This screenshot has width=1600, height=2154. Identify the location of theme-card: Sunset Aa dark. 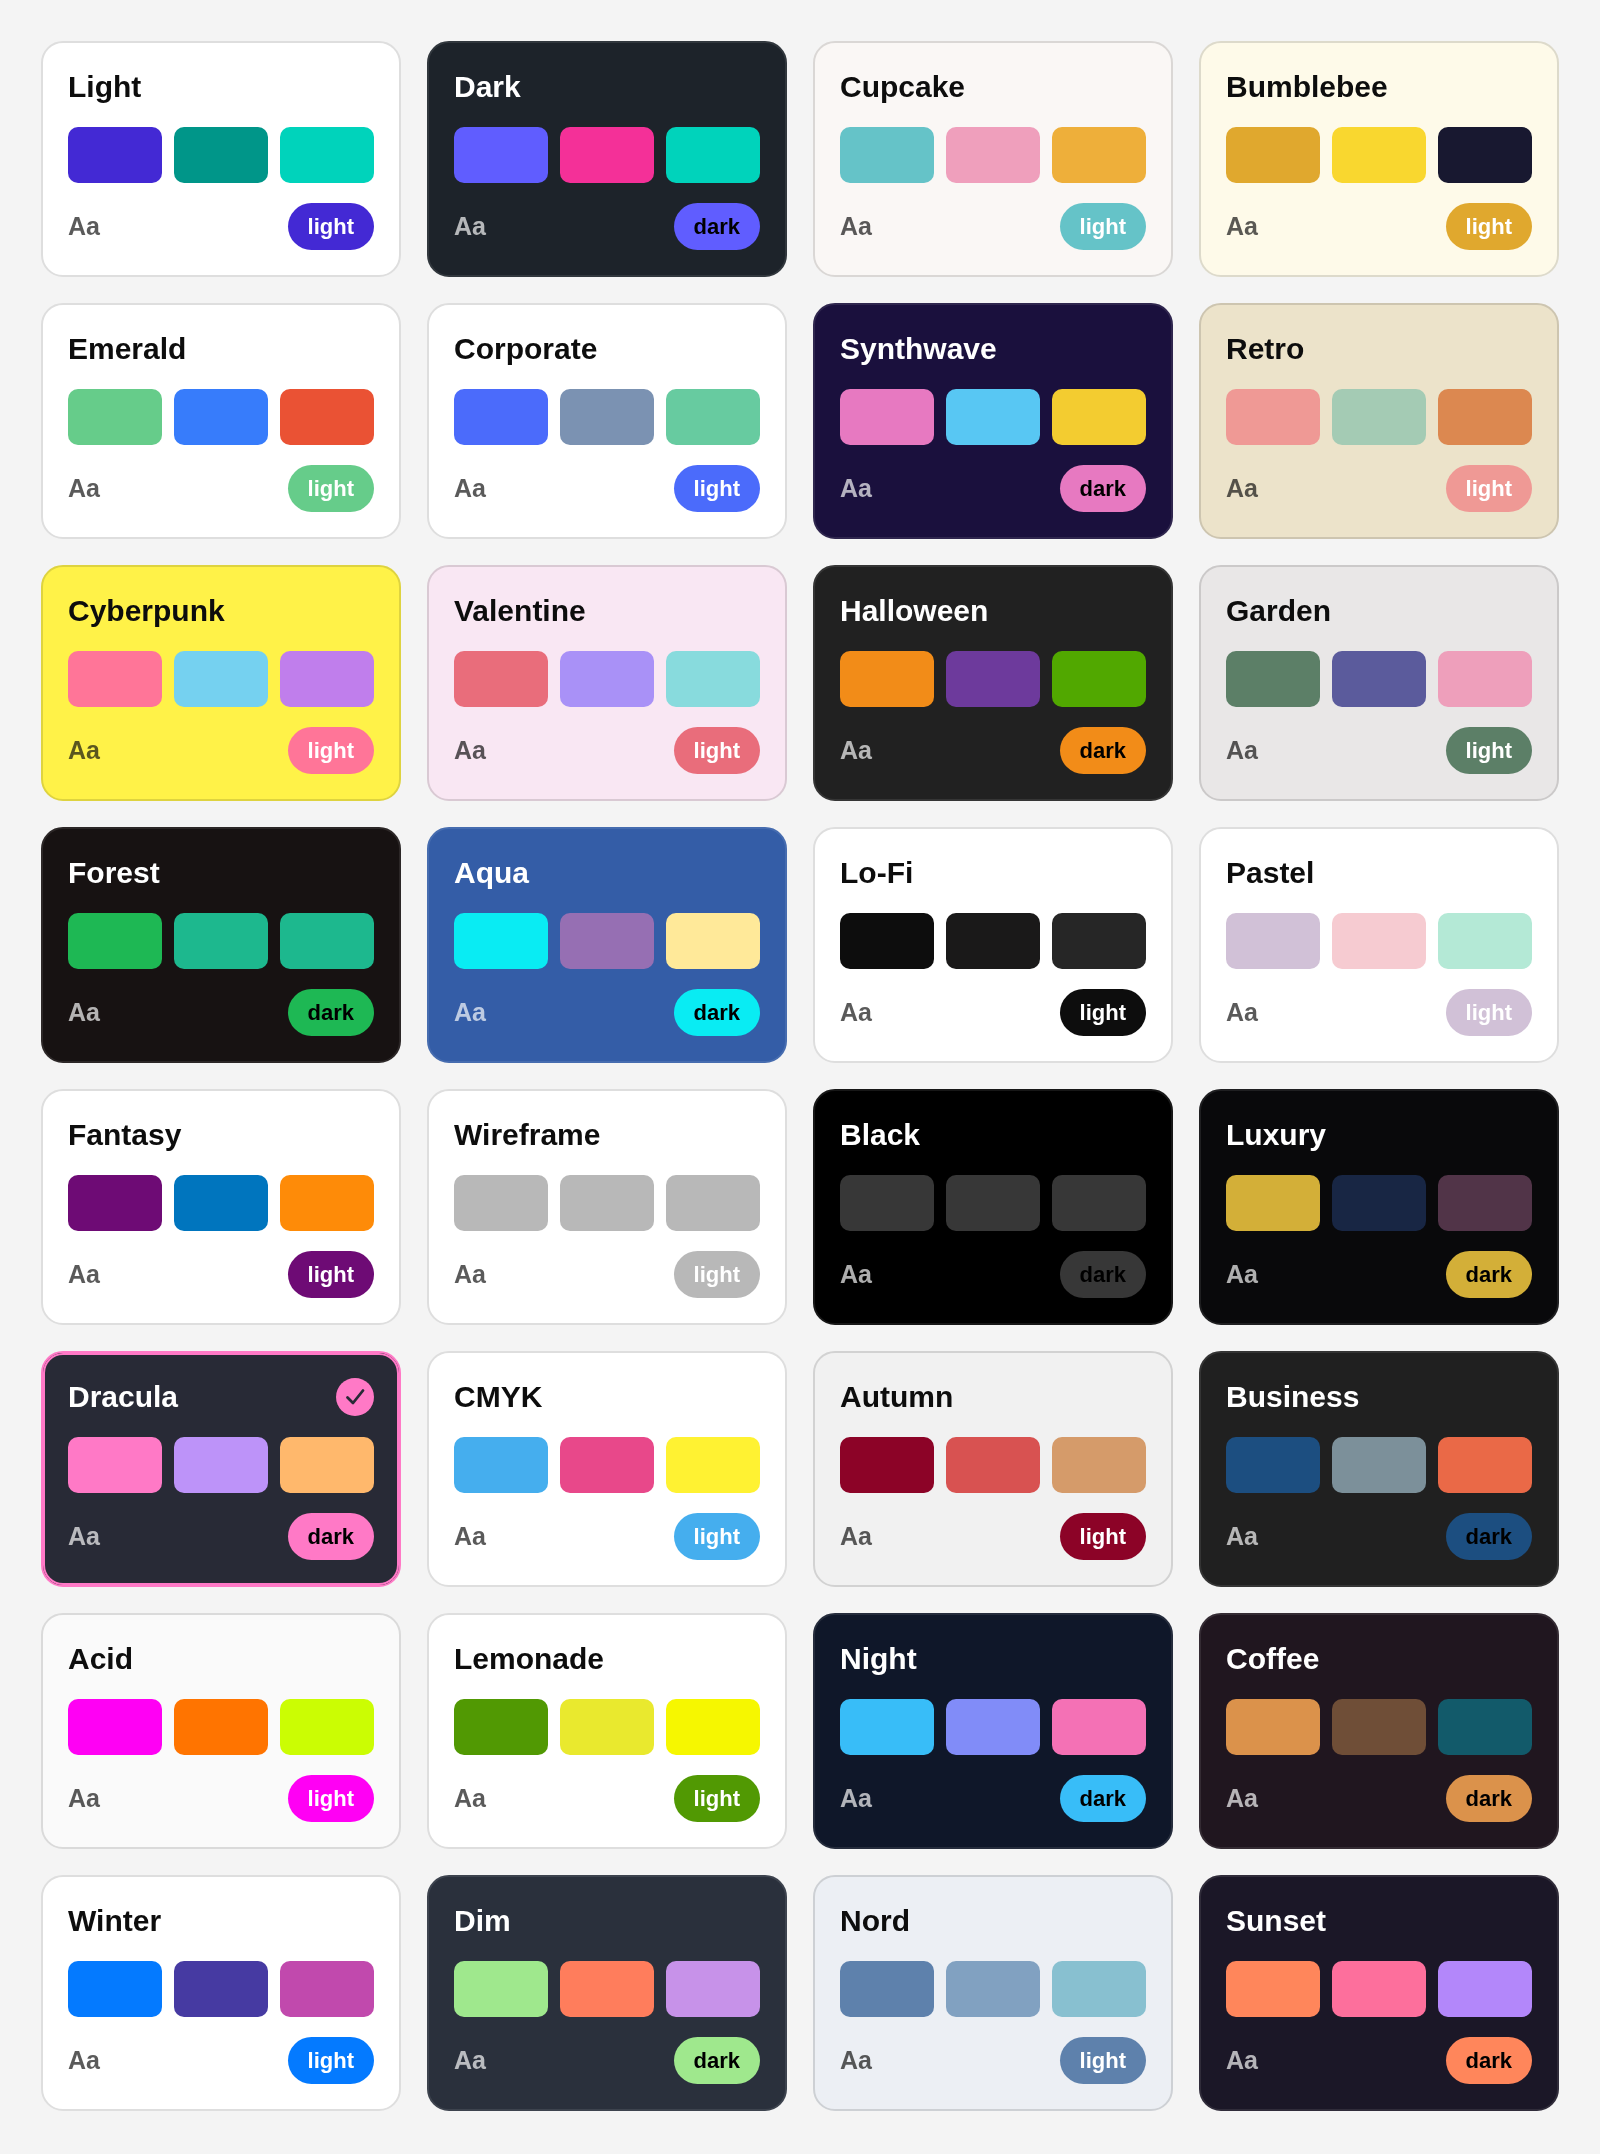
(1379, 1993).